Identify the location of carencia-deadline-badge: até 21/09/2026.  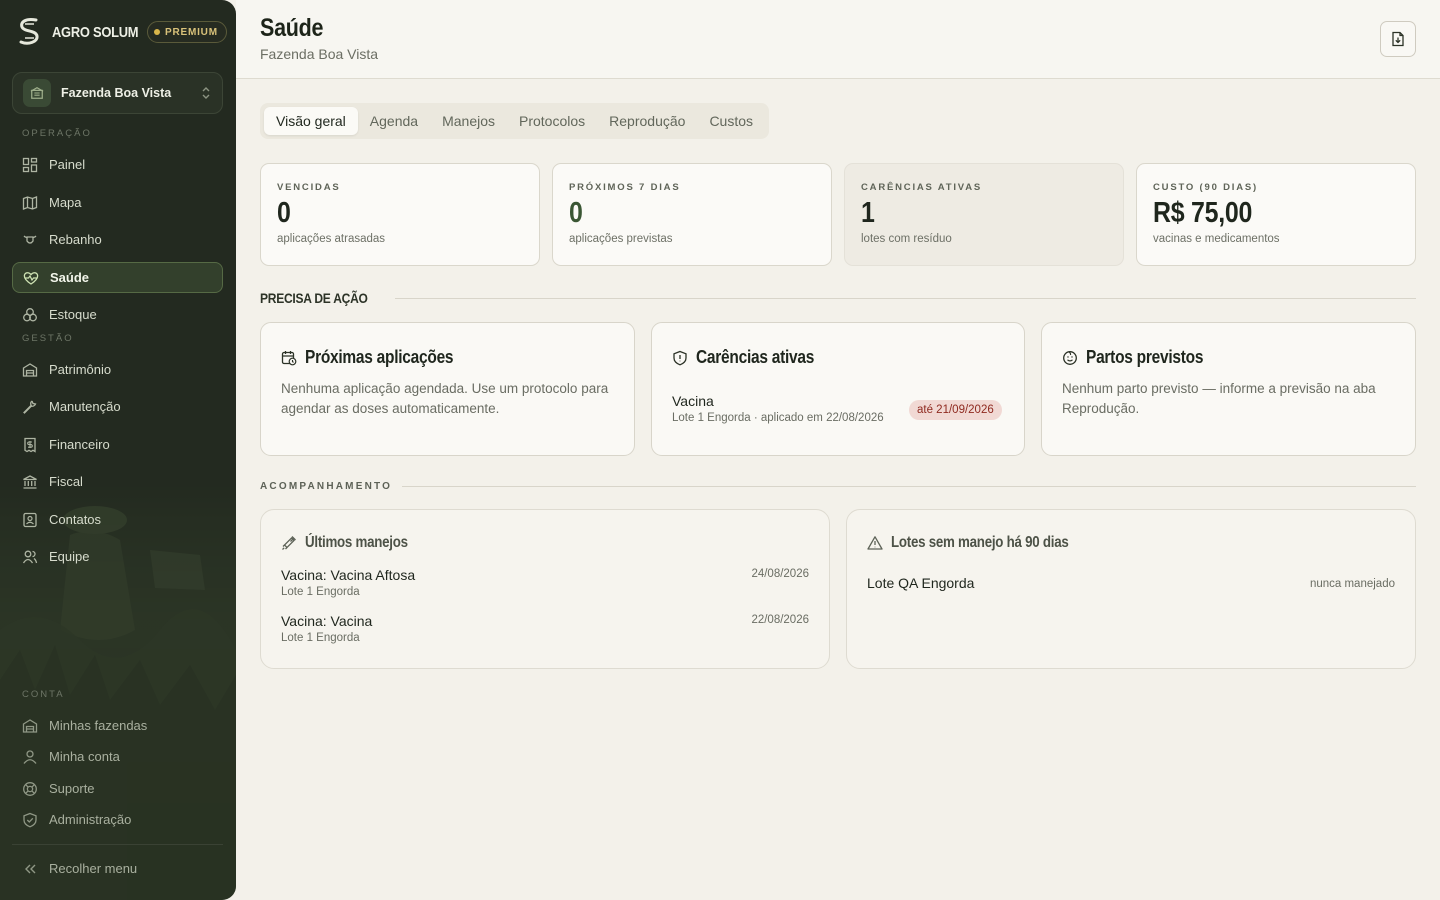
(955, 410).